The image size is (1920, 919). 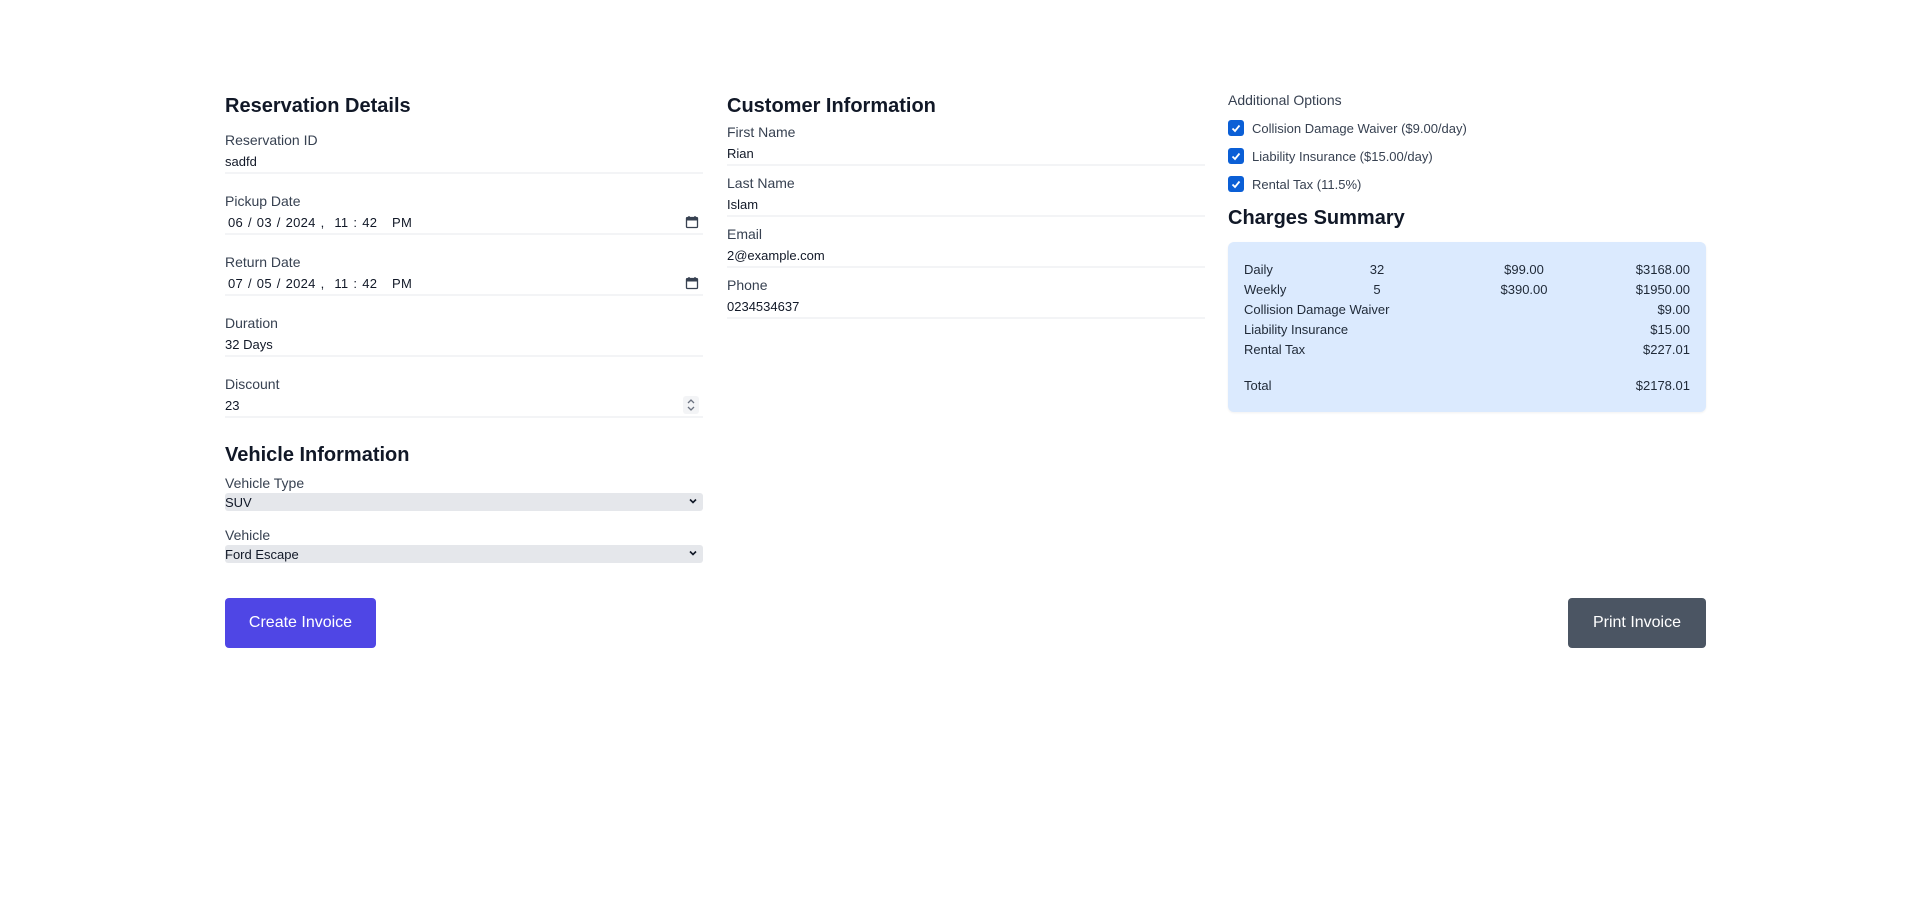 What do you see at coordinates (1265, 289) in the screenshot?
I see `summary-name: Weekly` at bounding box center [1265, 289].